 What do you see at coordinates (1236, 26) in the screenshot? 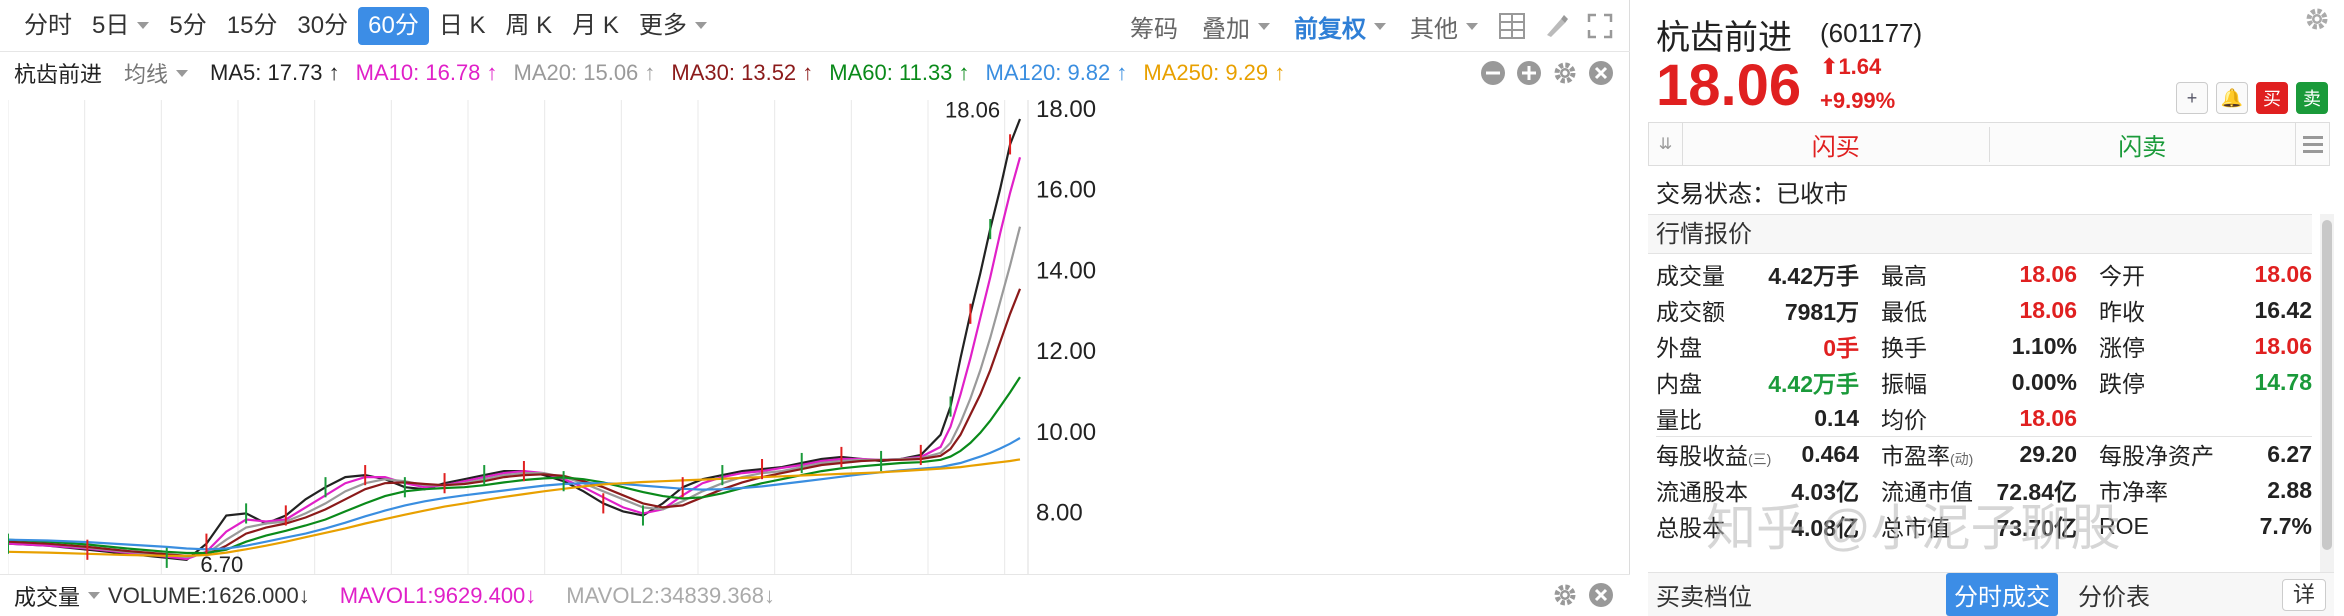
I see `overlay-button: 叠加` at bounding box center [1236, 26].